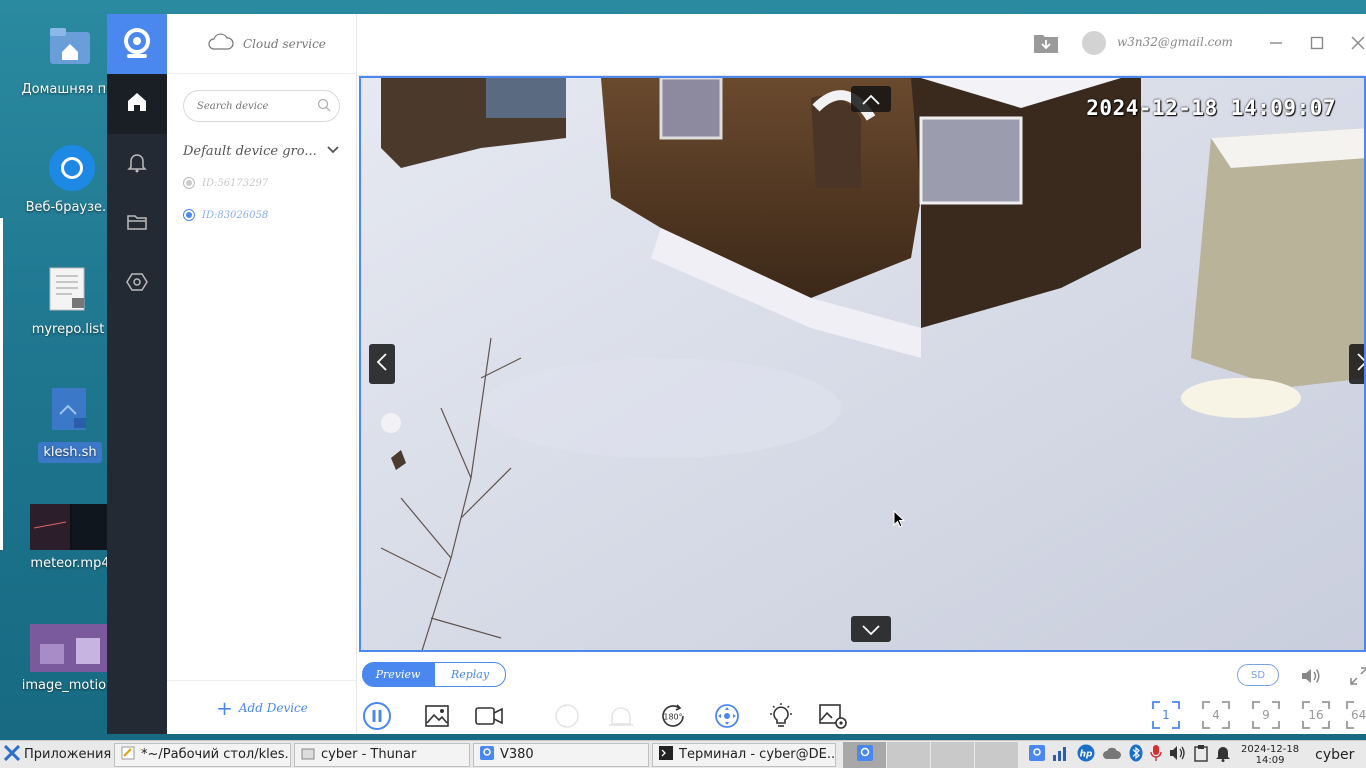 The height and width of the screenshot is (768, 1366). Describe the element at coordinates (70, 452) in the screenshot. I see `desktop-icon-label: klesh.sh` at that location.